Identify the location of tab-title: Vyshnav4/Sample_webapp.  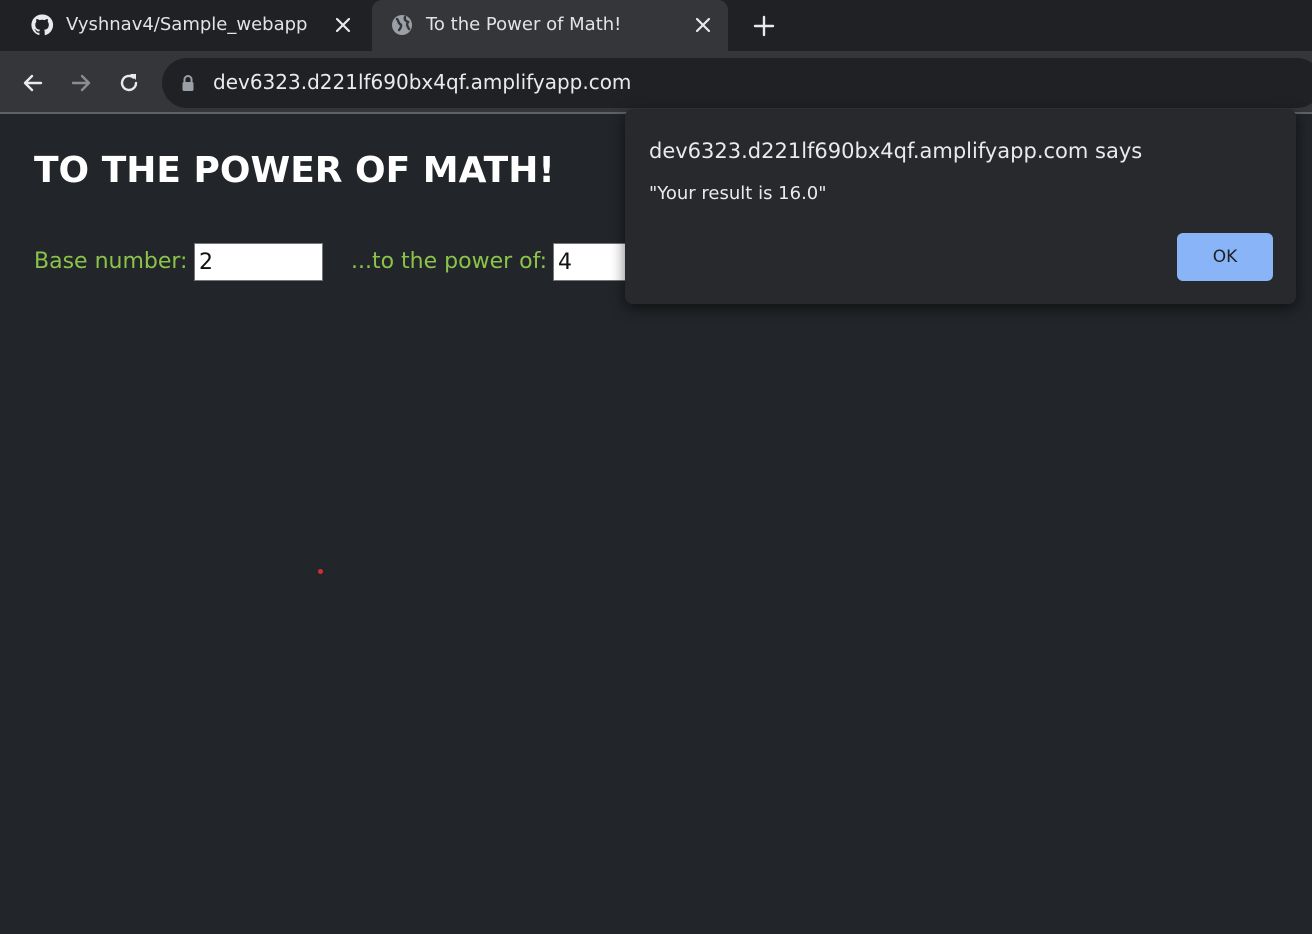
(187, 24).